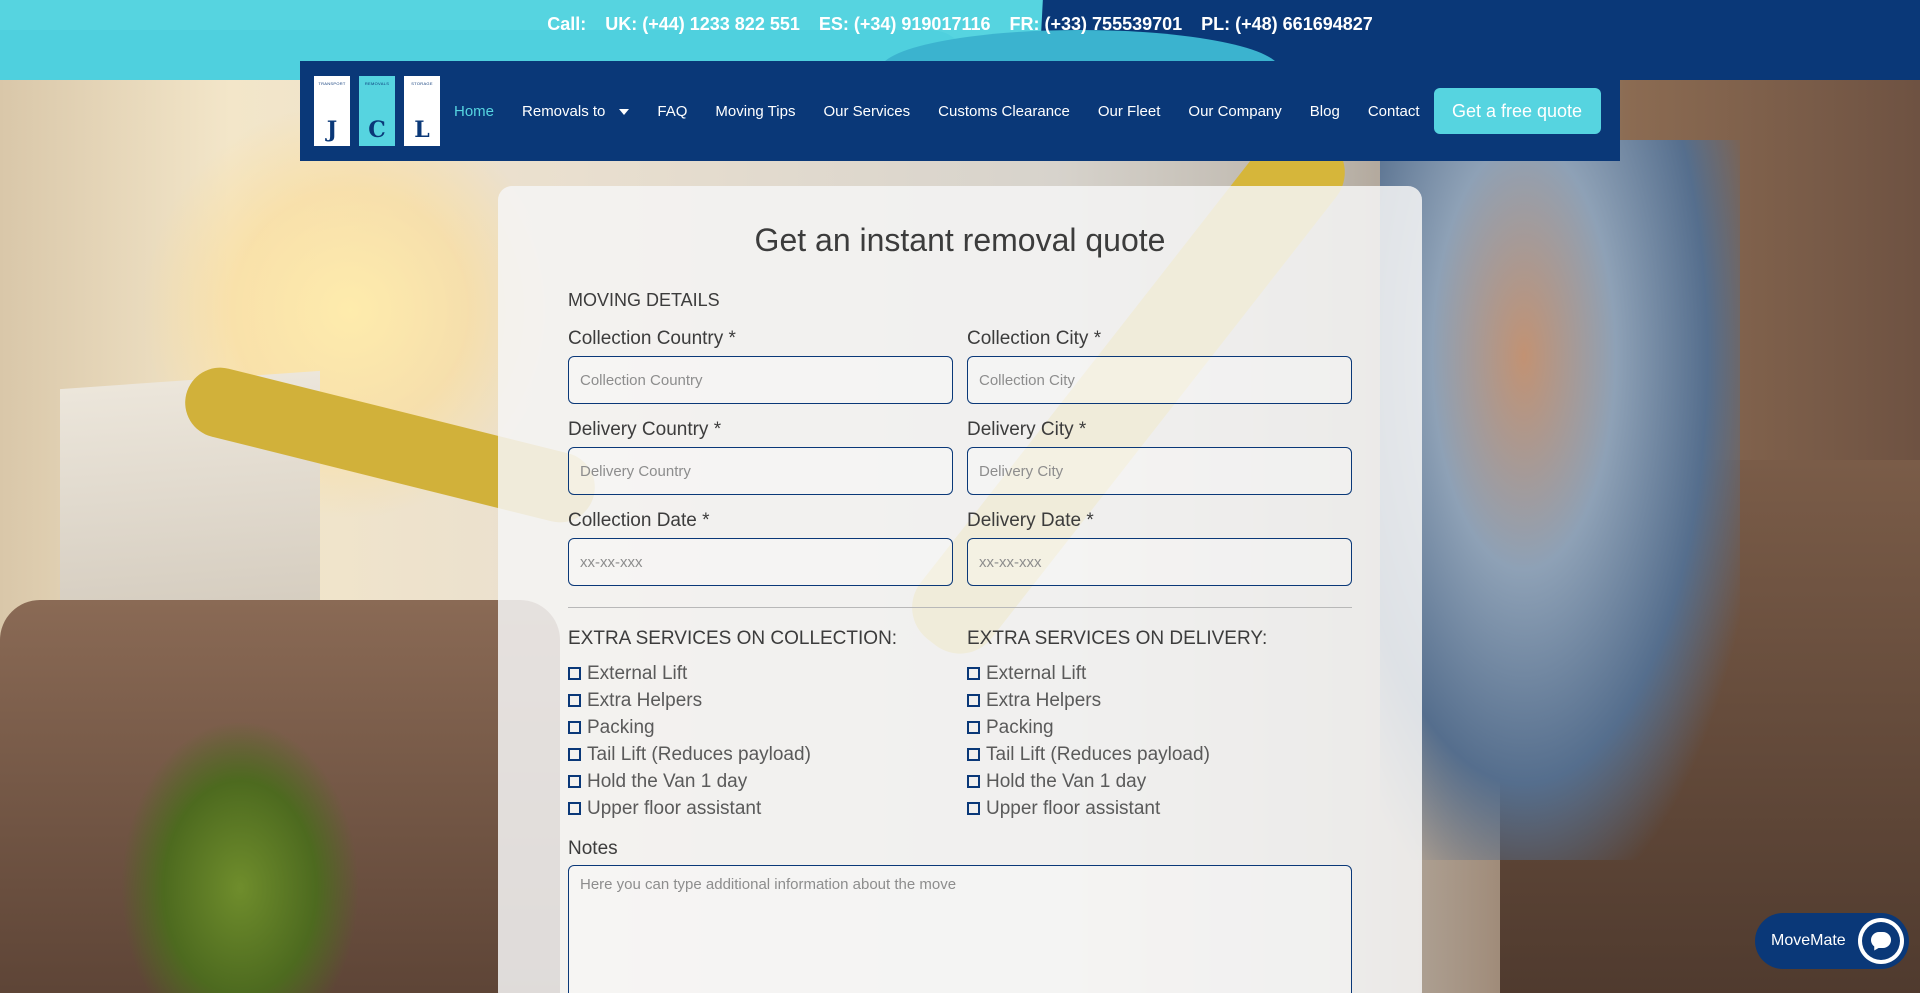 This screenshot has height=993, width=1920. I want to click on logo-tile-j: TRANSPORT J, so click(332, 111).